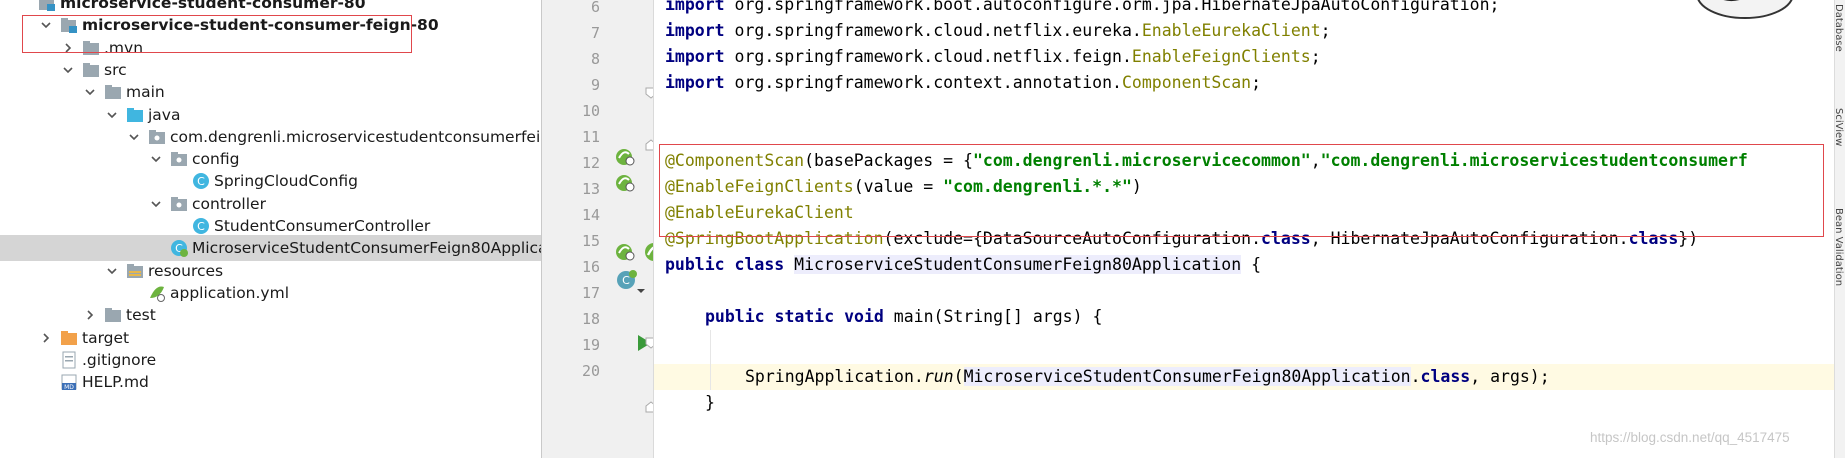  I want to click on tree-item-label: target, so click(106, 337).